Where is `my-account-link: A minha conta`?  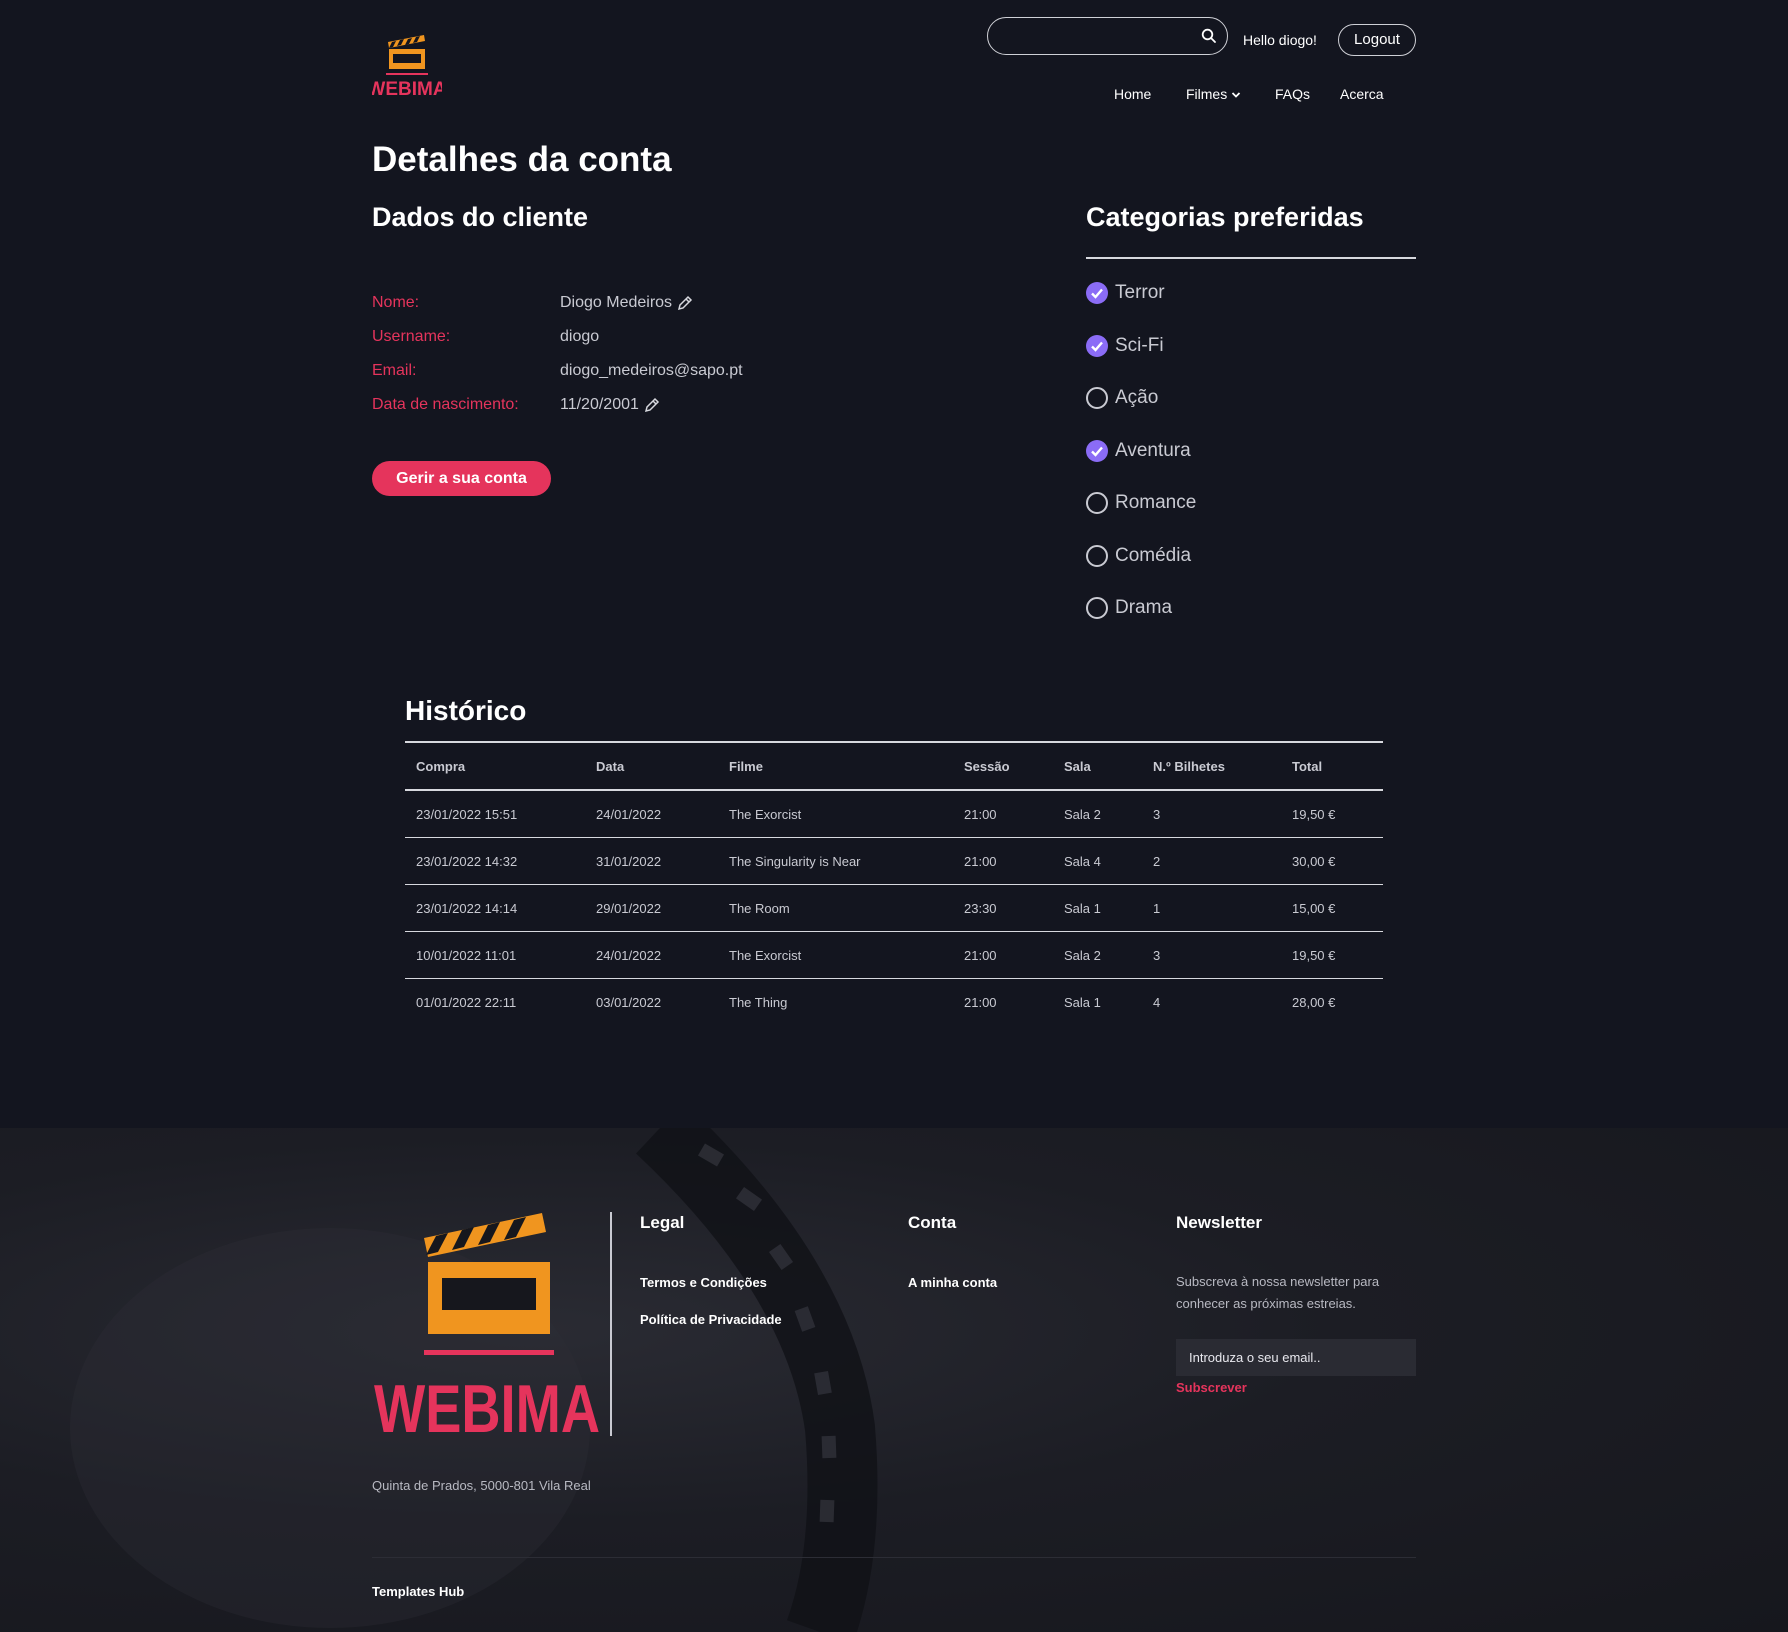
my-account-link: A minha conta is located at coordinates (952, 1282).